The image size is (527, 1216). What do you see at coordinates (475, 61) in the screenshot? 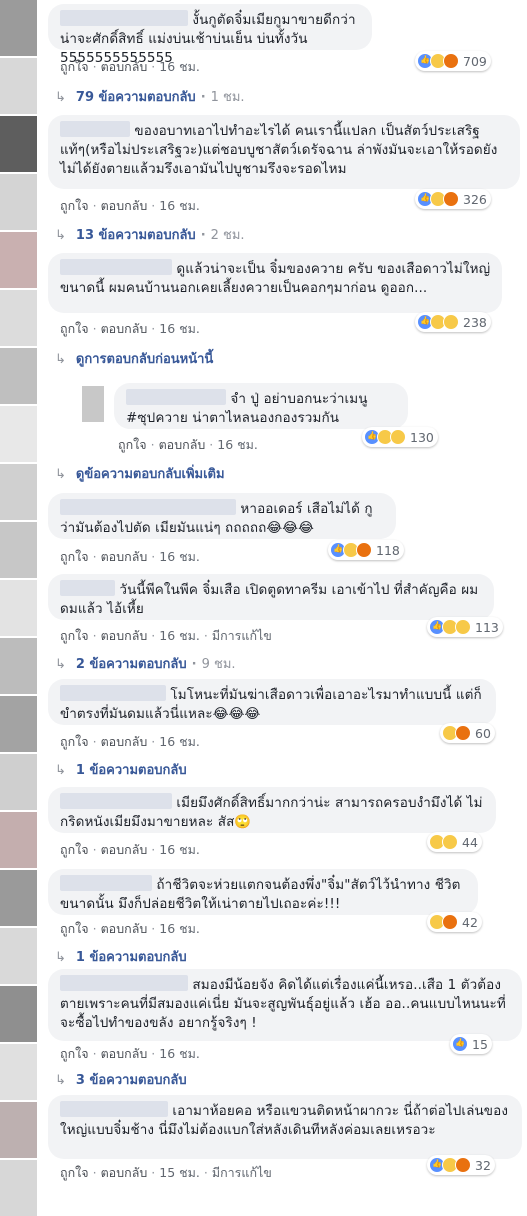
I see `reaction-count: 709` at bounding box center [475, 61].